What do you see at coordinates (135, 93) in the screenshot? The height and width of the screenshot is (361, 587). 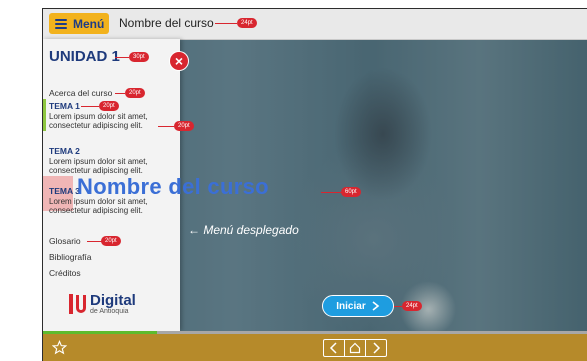 I see `about-size-badge: 20pt` at bounding box center [135, 93].